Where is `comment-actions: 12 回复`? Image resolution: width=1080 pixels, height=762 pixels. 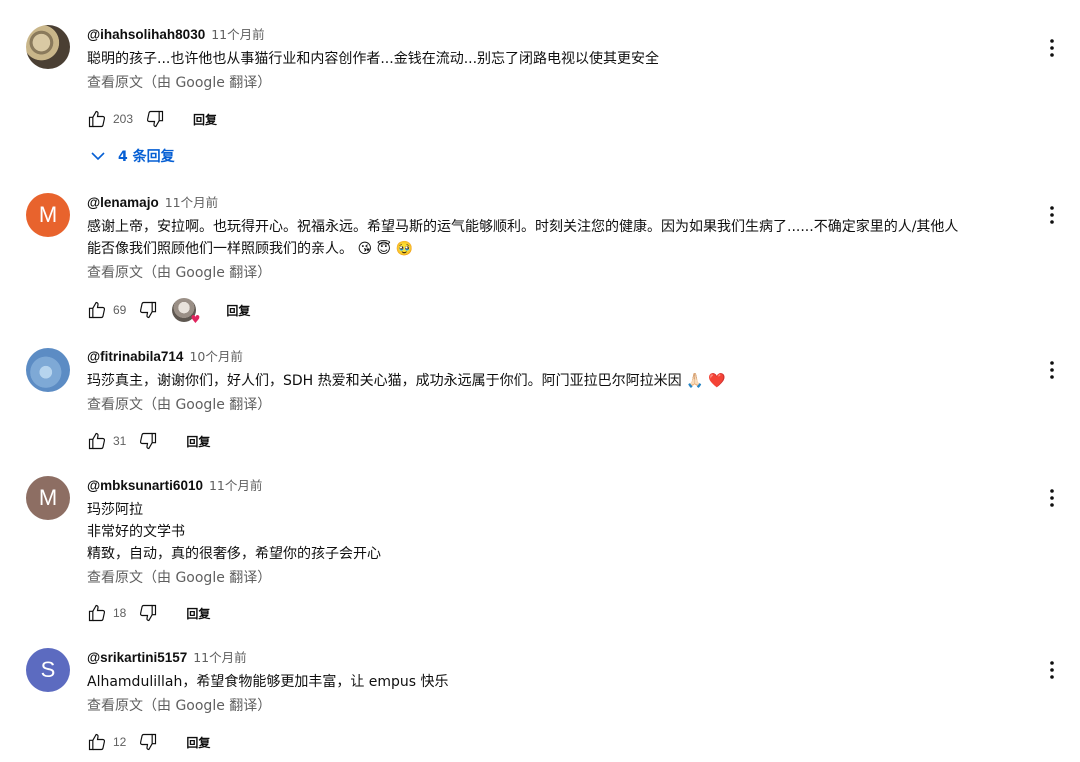
comment-actions: 12 回复 is located at coordinates (148, 742).